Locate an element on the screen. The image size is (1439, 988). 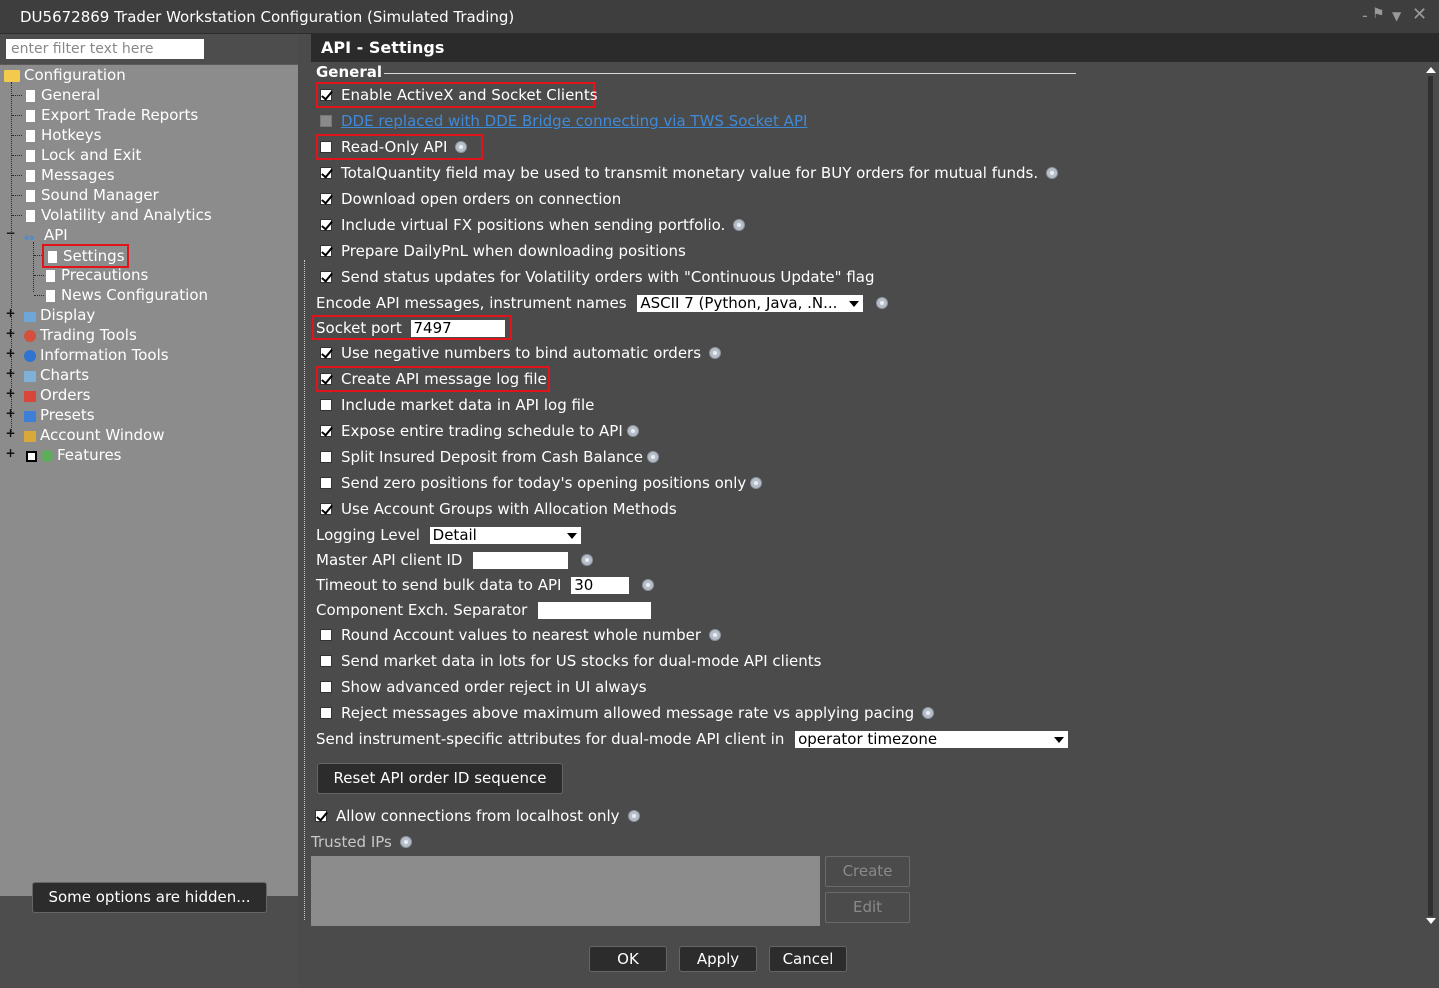
cancel-button: Cancel is located at coordinates (808, 959).